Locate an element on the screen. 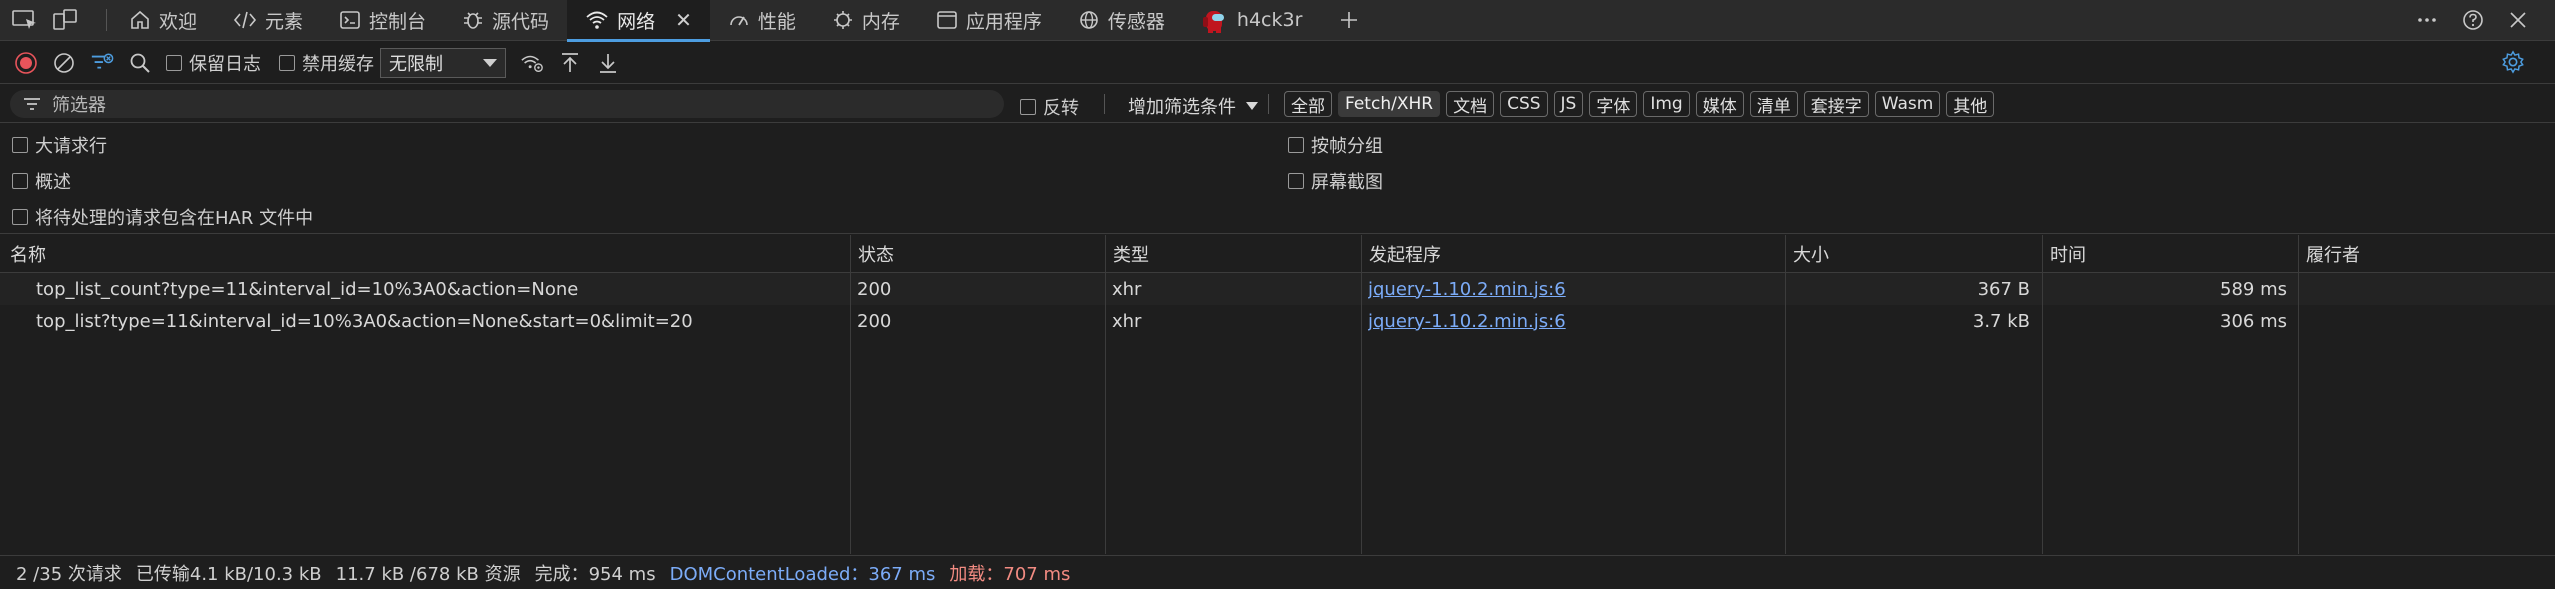 The height and width of the screenshot is (589, 2555). type-filter-other: 其他 is located at coordinates (1970, 104).